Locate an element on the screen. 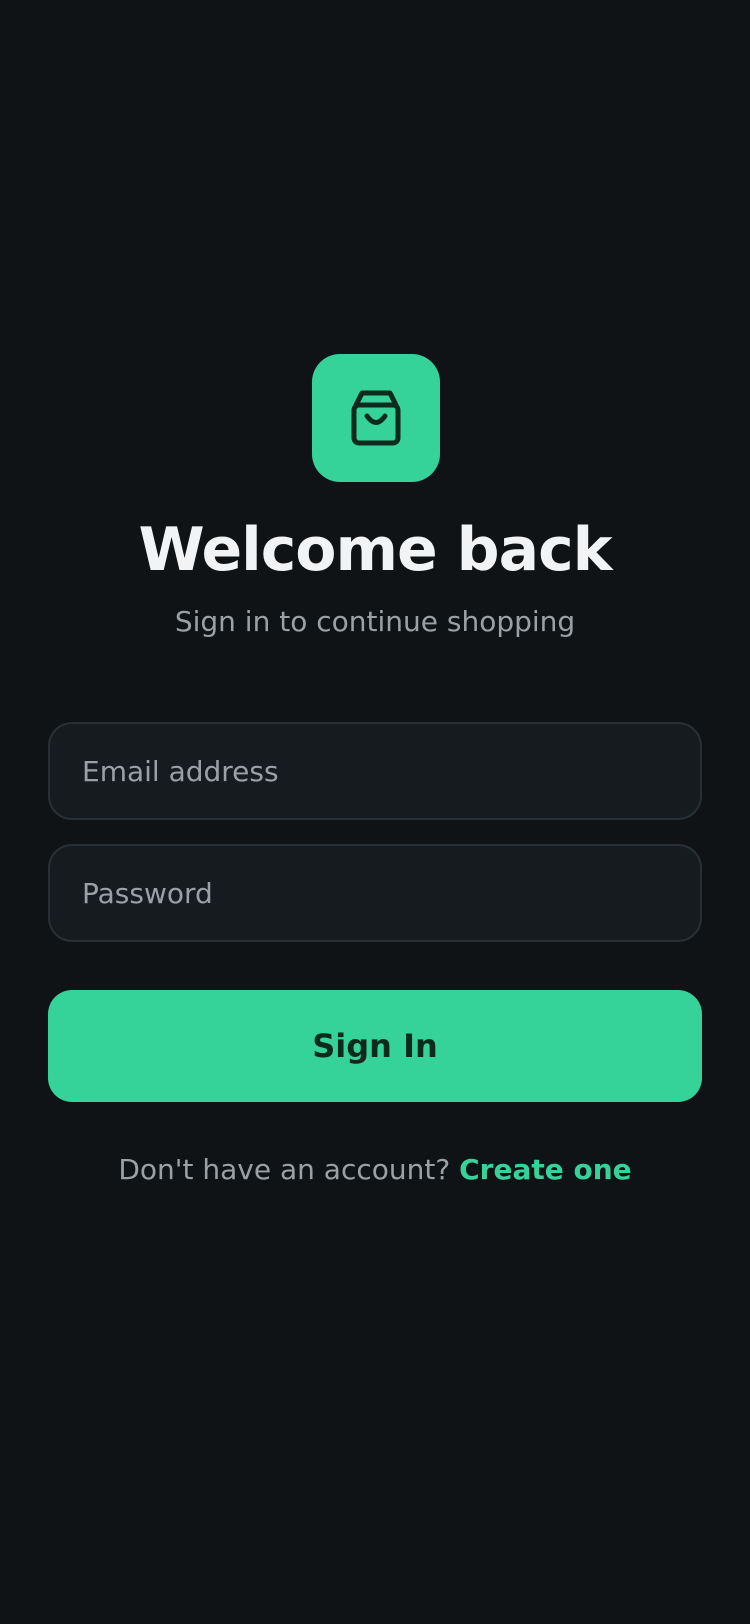 Image resolution: width=750 pixels, height=1624 pixels. email-field is located at coordinates (375, 771).